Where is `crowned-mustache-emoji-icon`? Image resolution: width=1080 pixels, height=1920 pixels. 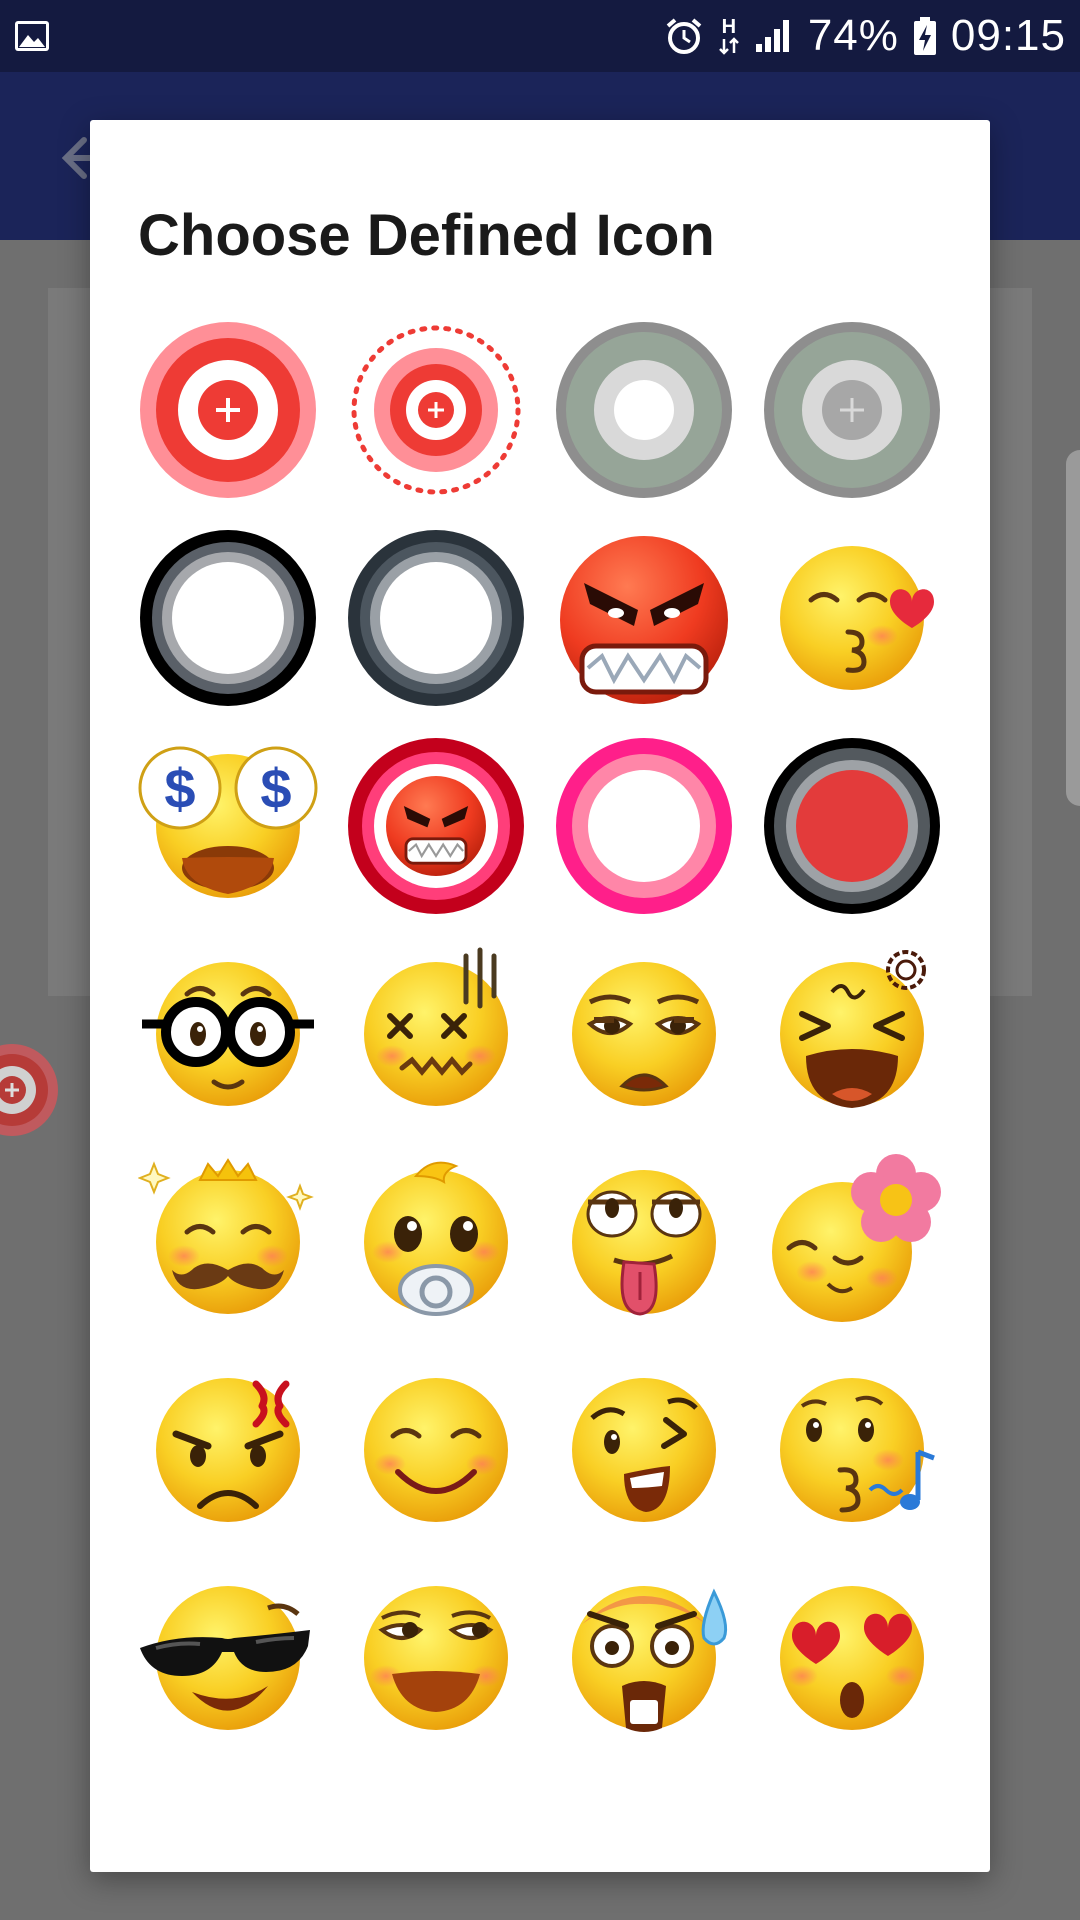 crowned-mustache-emoji-icon is located at coordinates (226, 1236).